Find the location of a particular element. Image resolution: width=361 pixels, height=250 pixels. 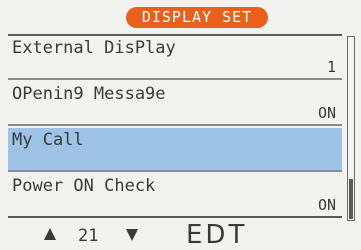

menu-item-label: External DisPlay is located at coordinates (94, 48).